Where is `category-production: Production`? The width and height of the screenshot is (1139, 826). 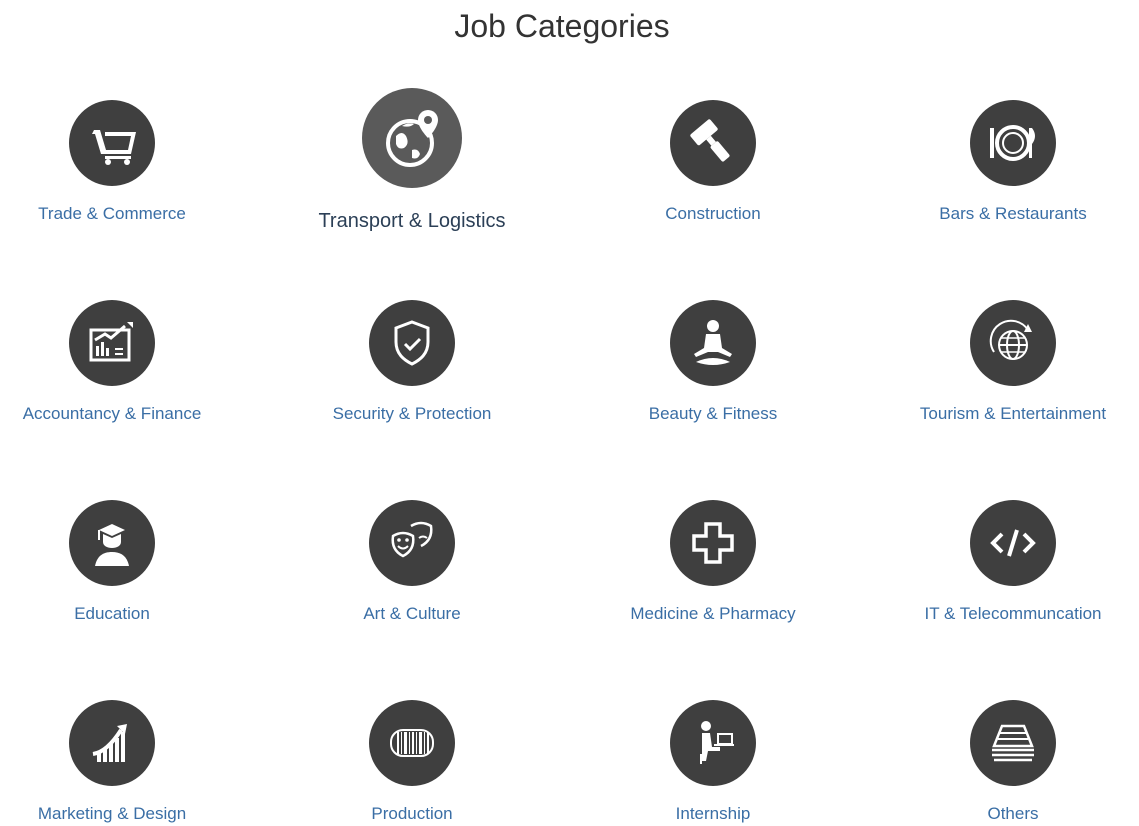
category-production: Production is located at coordinates (412, 762).